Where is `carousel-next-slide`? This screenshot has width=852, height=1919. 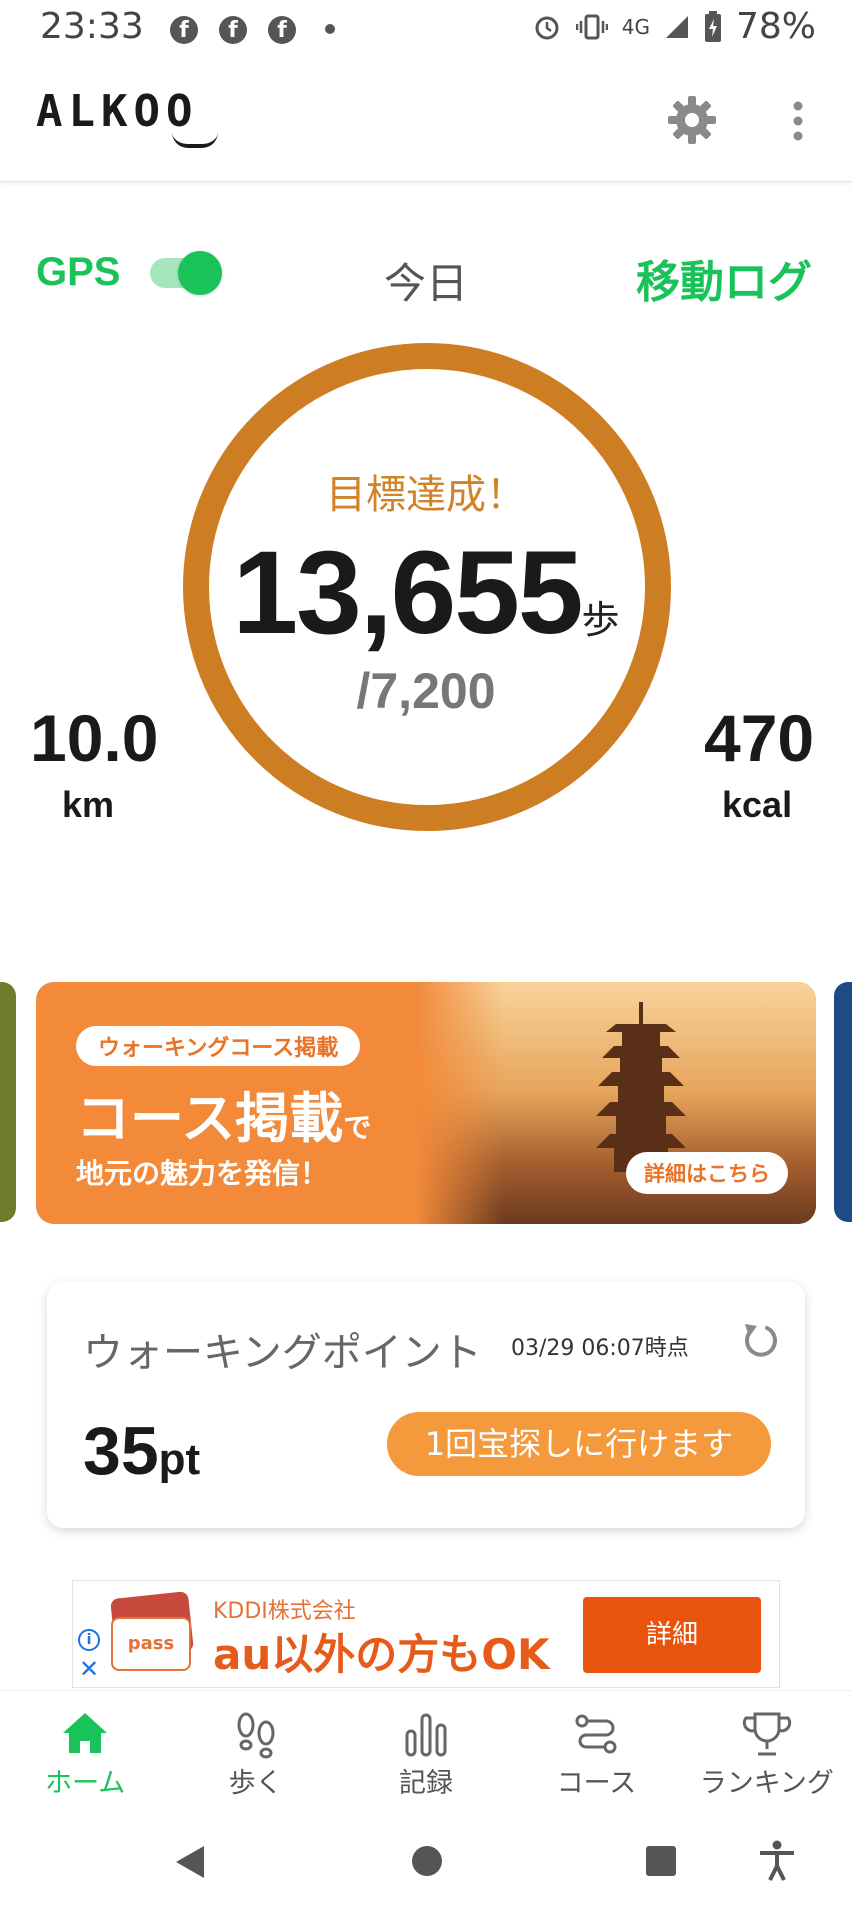 carousel-next-slide is located at coordinates (843, 1102).